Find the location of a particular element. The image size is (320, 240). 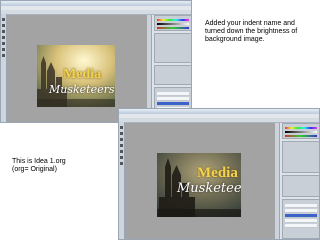

bottom-annotation: This is Idea 1.org (org= Original) is located at coordinates (62, 166).